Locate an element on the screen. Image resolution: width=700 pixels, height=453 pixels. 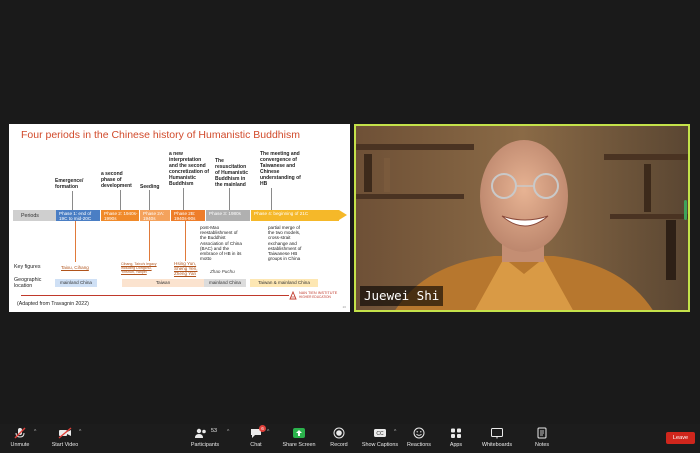
location-taiwan-and-mainland: Taiwan & mainland China is located at coordinates (284, 283).